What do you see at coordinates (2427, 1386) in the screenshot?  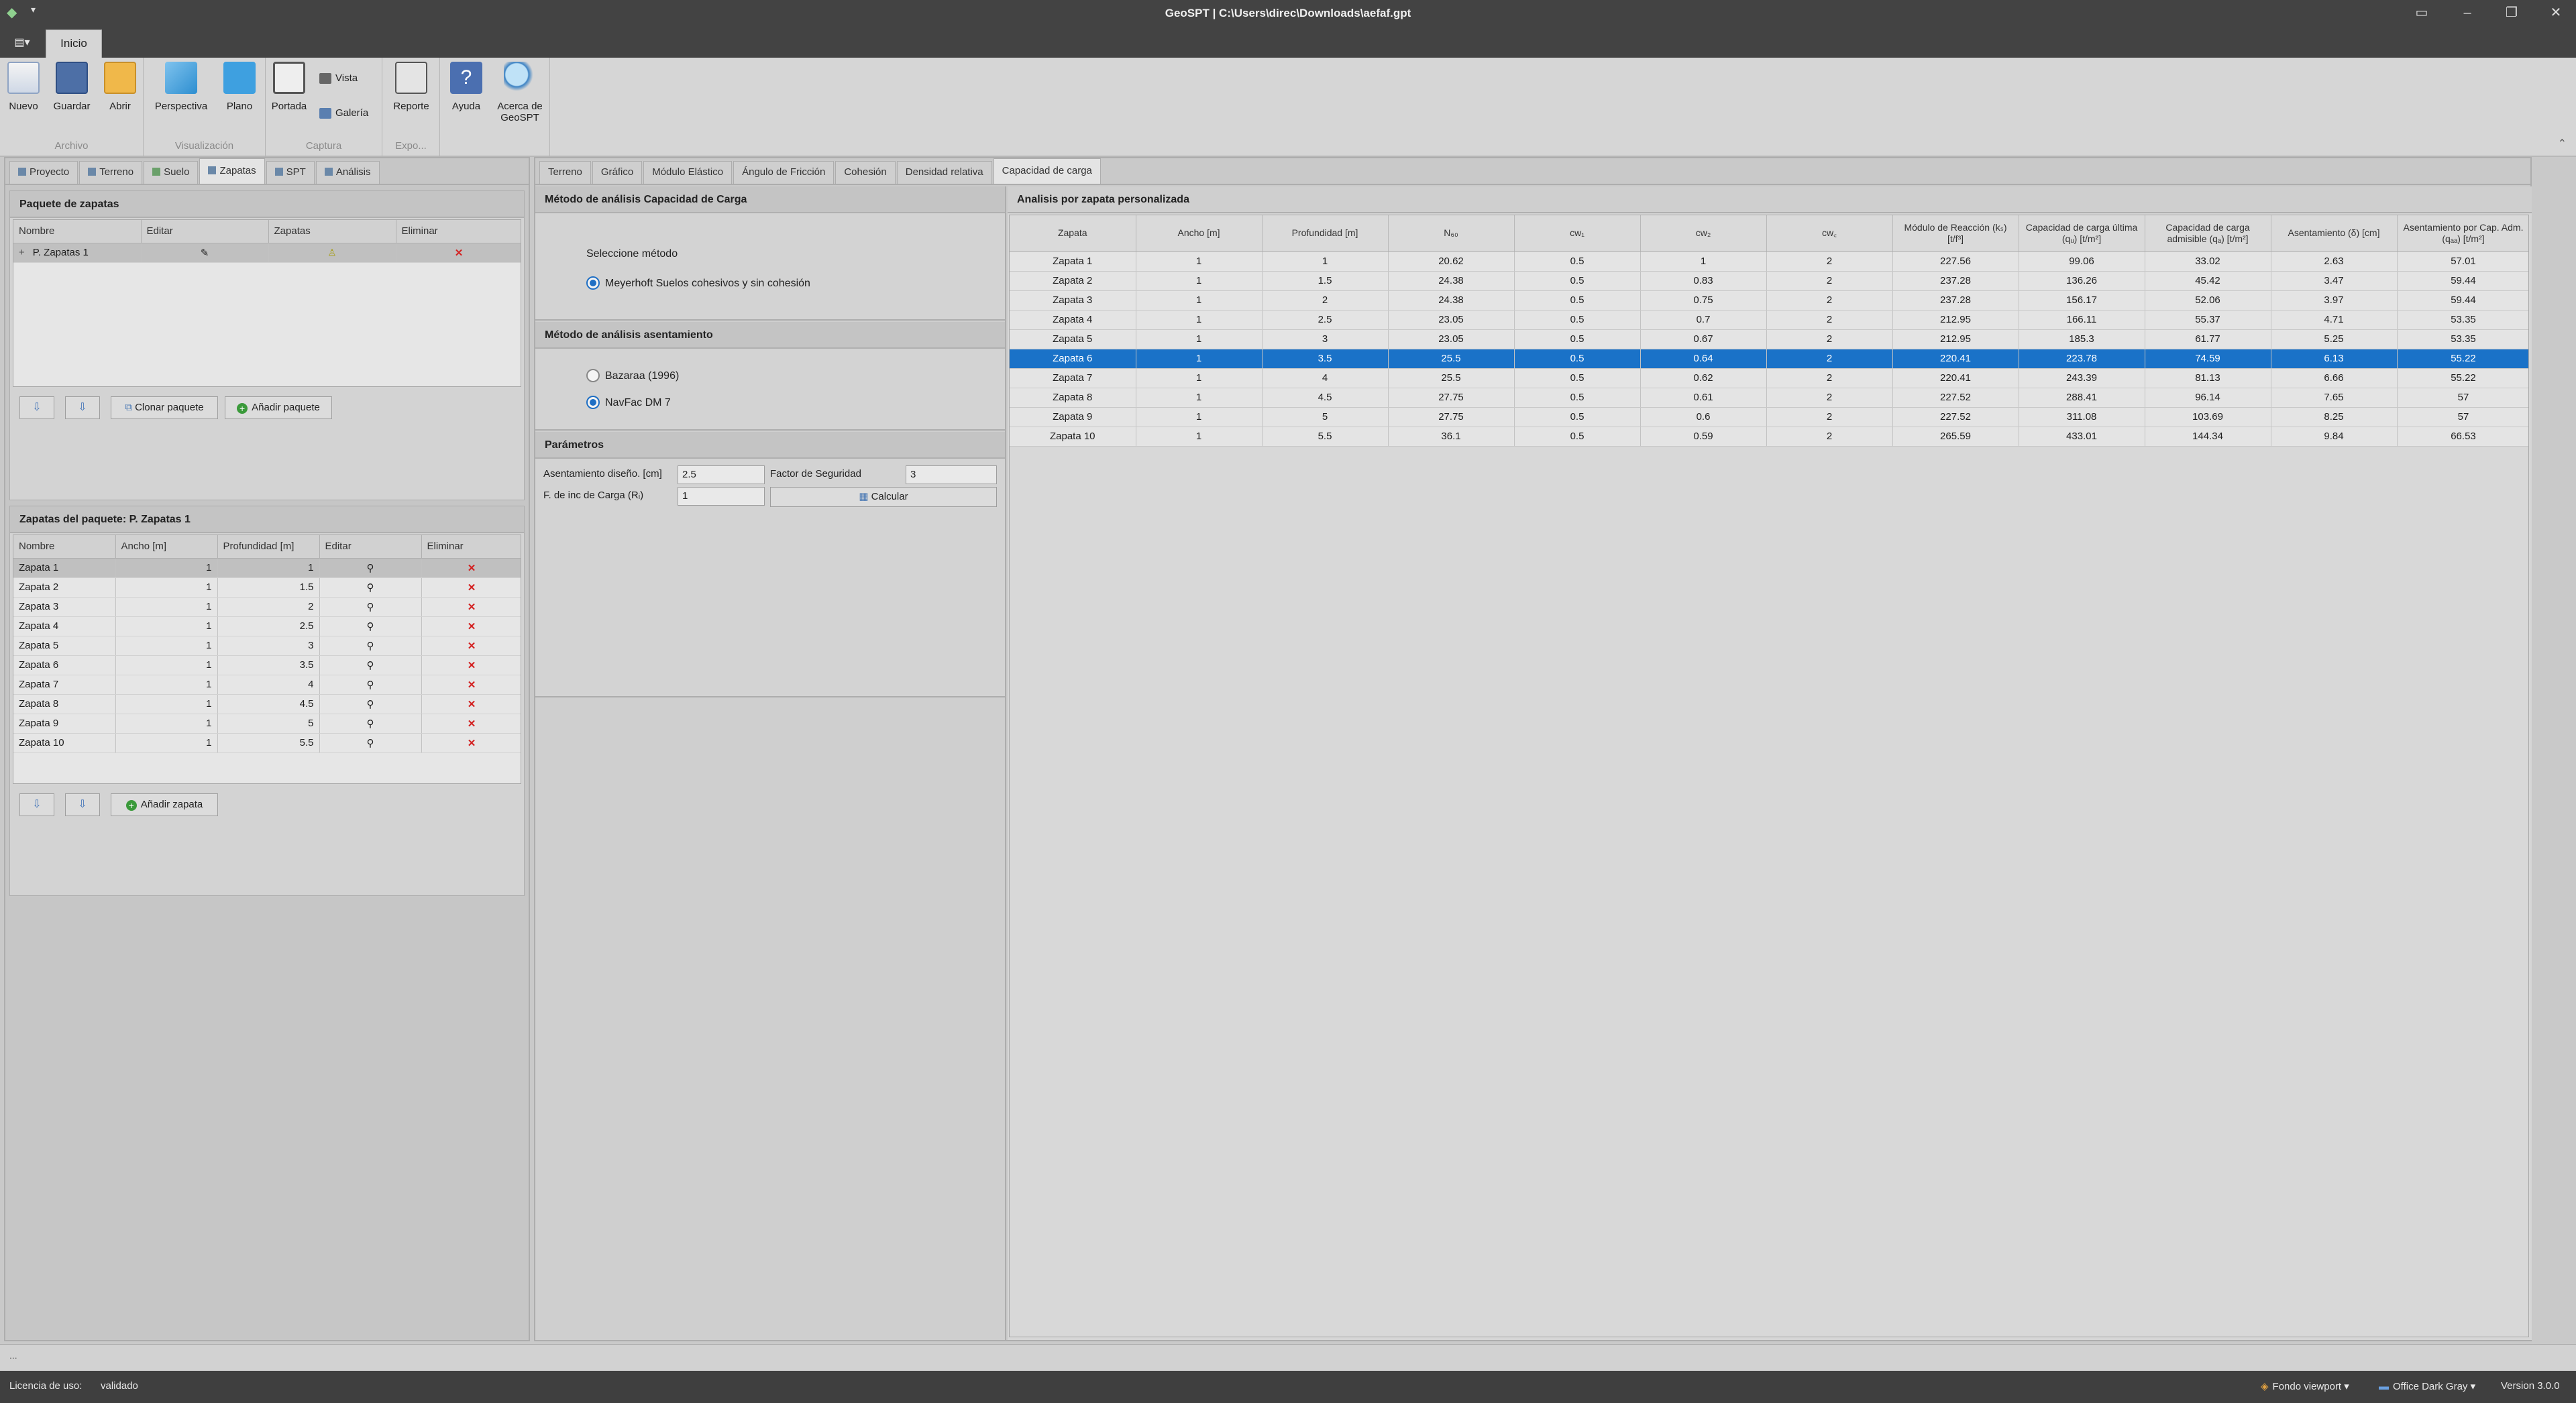 I see `theme-menu: ▬ Office Dark Gray ▾` at bounding box center [2427, 1386].